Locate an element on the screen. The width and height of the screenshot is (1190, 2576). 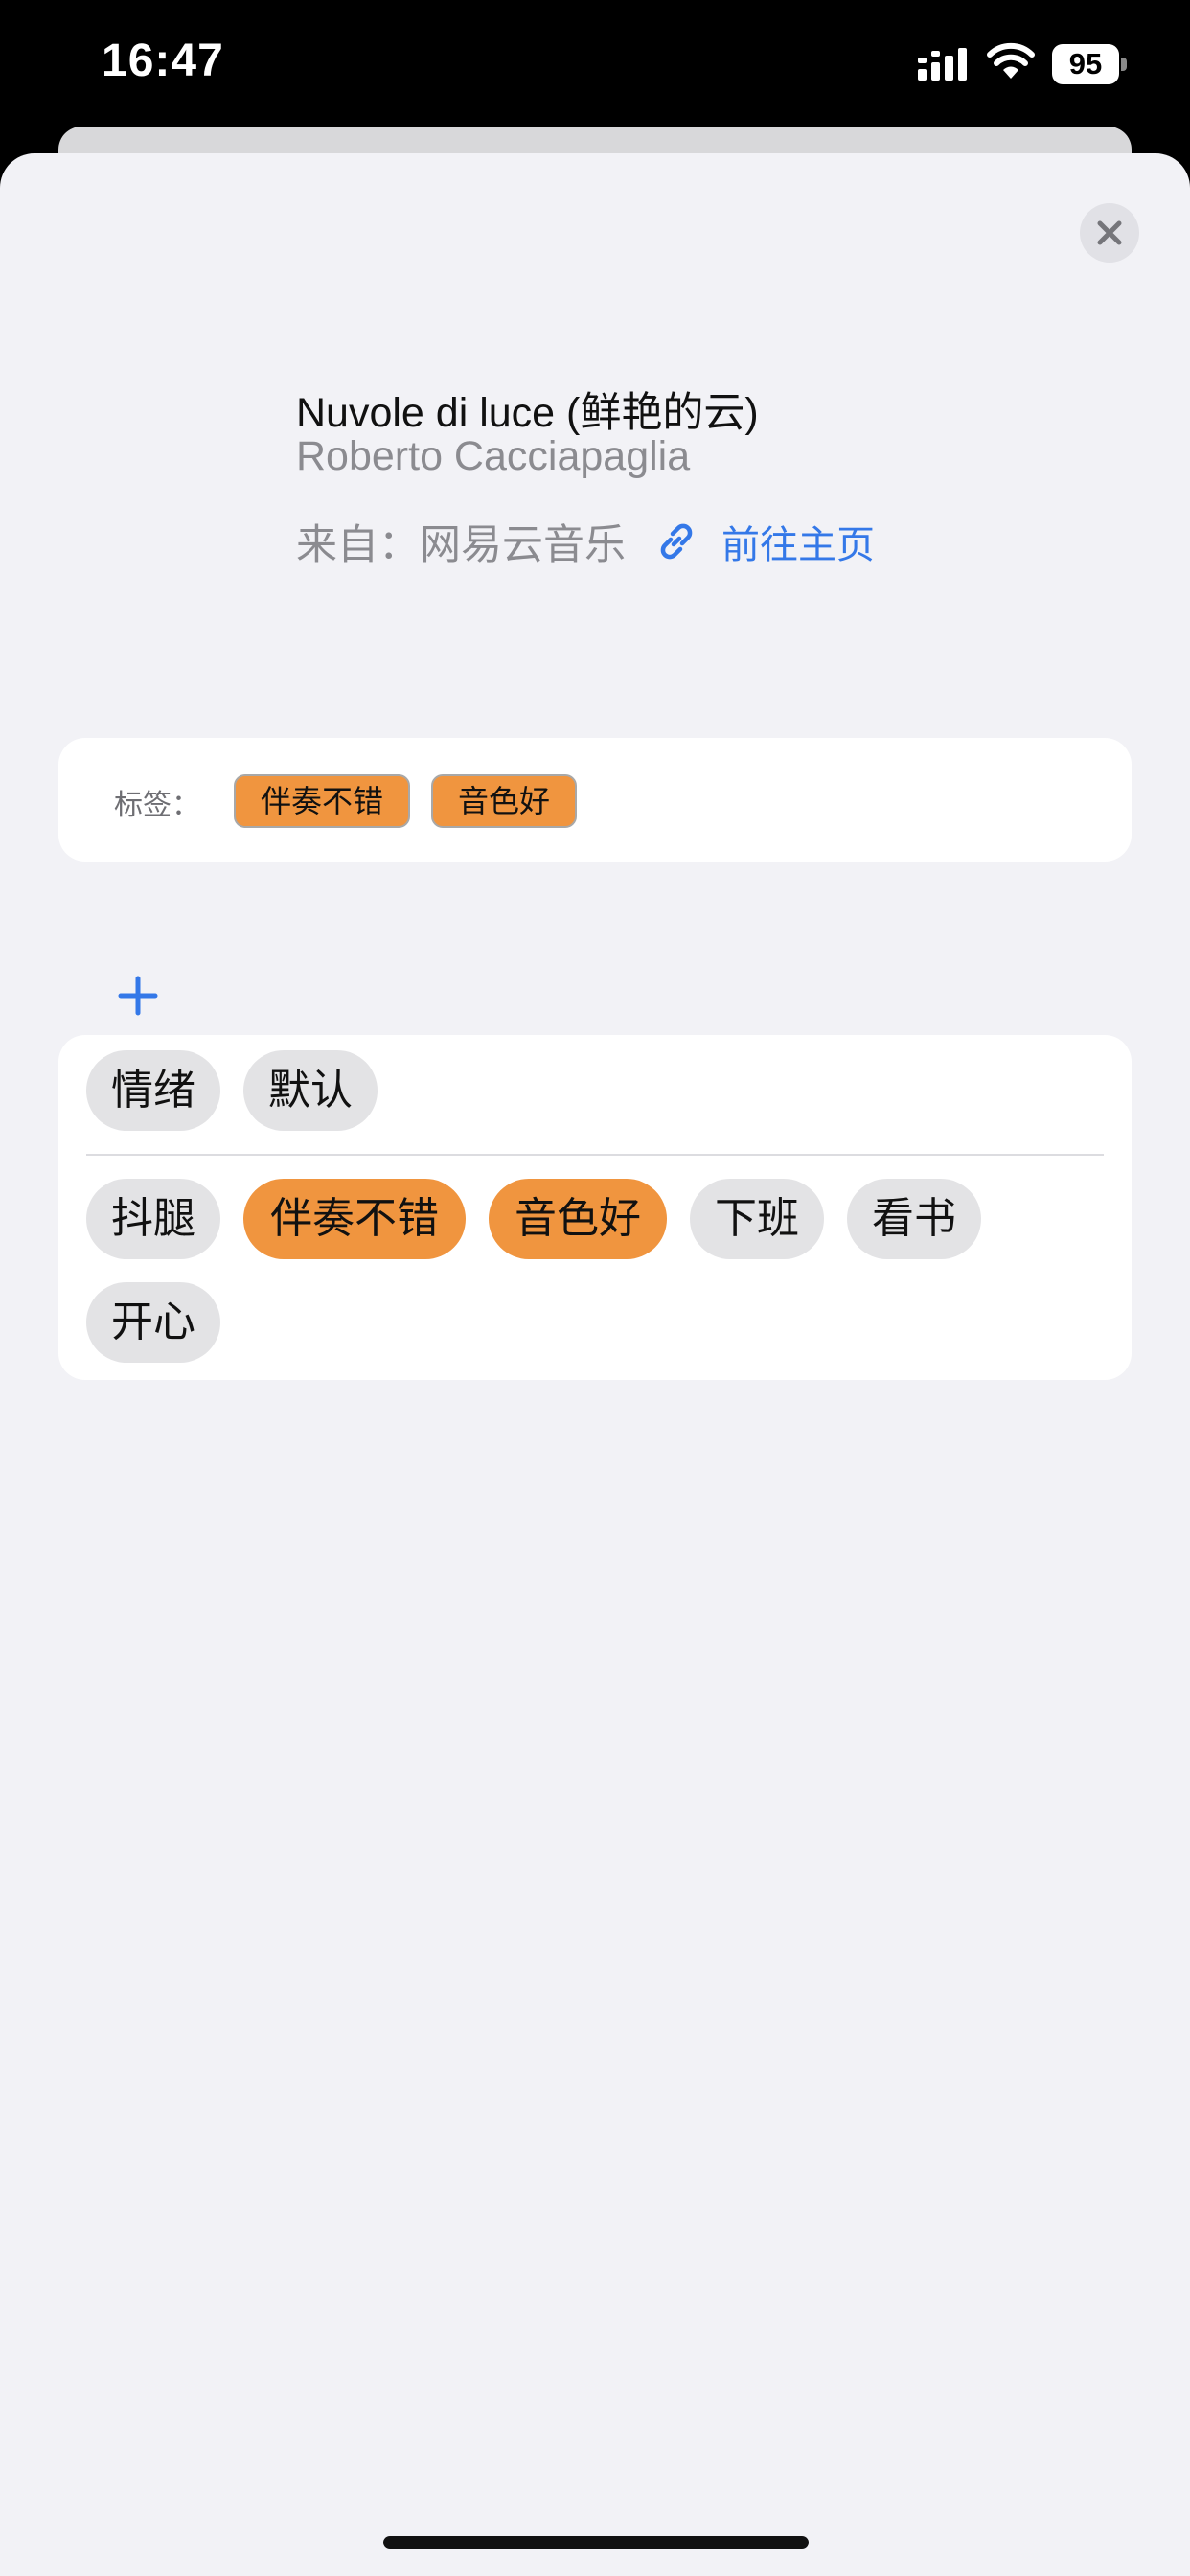
wifi-icon is located at coordinates (1011, 60).